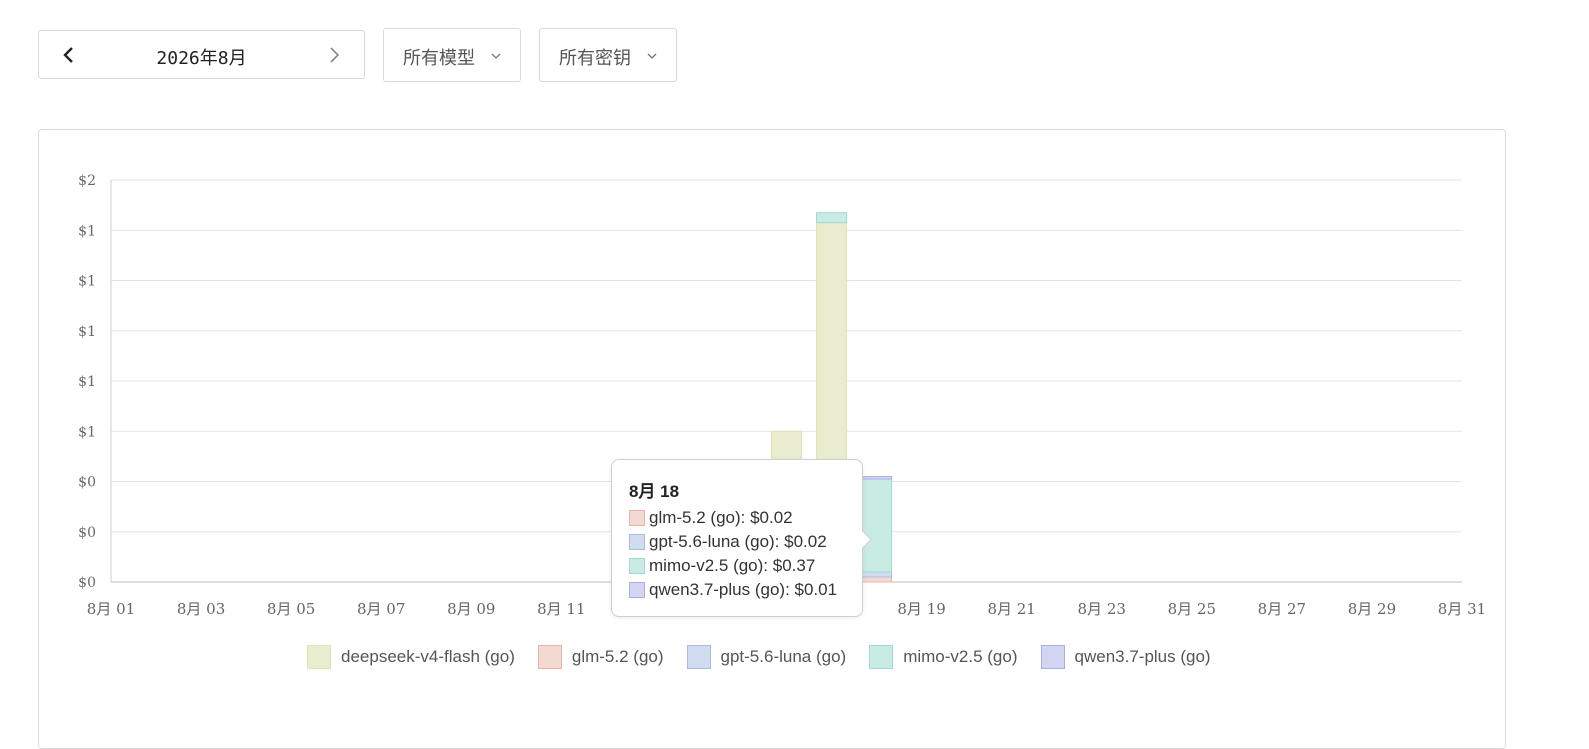 Image resolution: width=1589 pixels, height=749 pixels. I want to click on legend-label: gpt-5.6-luna (go), so click(783, 656).